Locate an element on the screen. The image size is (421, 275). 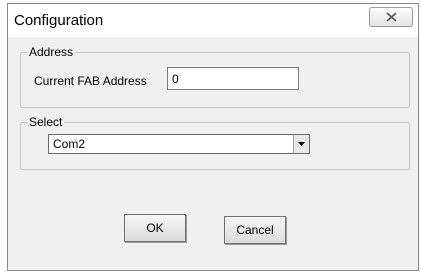
ok-button: OK is located at coordinates (155, 228).